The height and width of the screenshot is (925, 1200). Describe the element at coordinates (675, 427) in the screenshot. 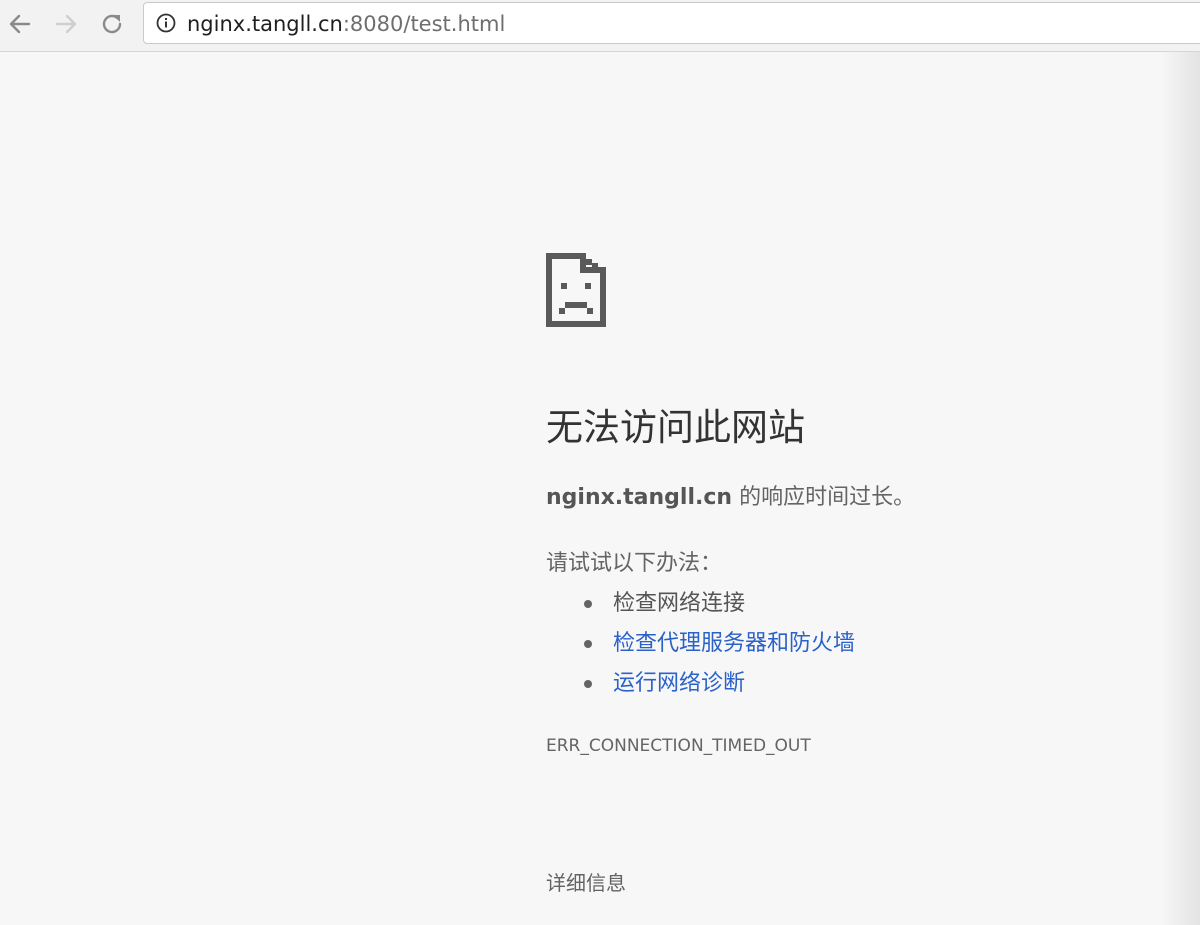

I see `error-heading: 无法访问此网站` at that location.